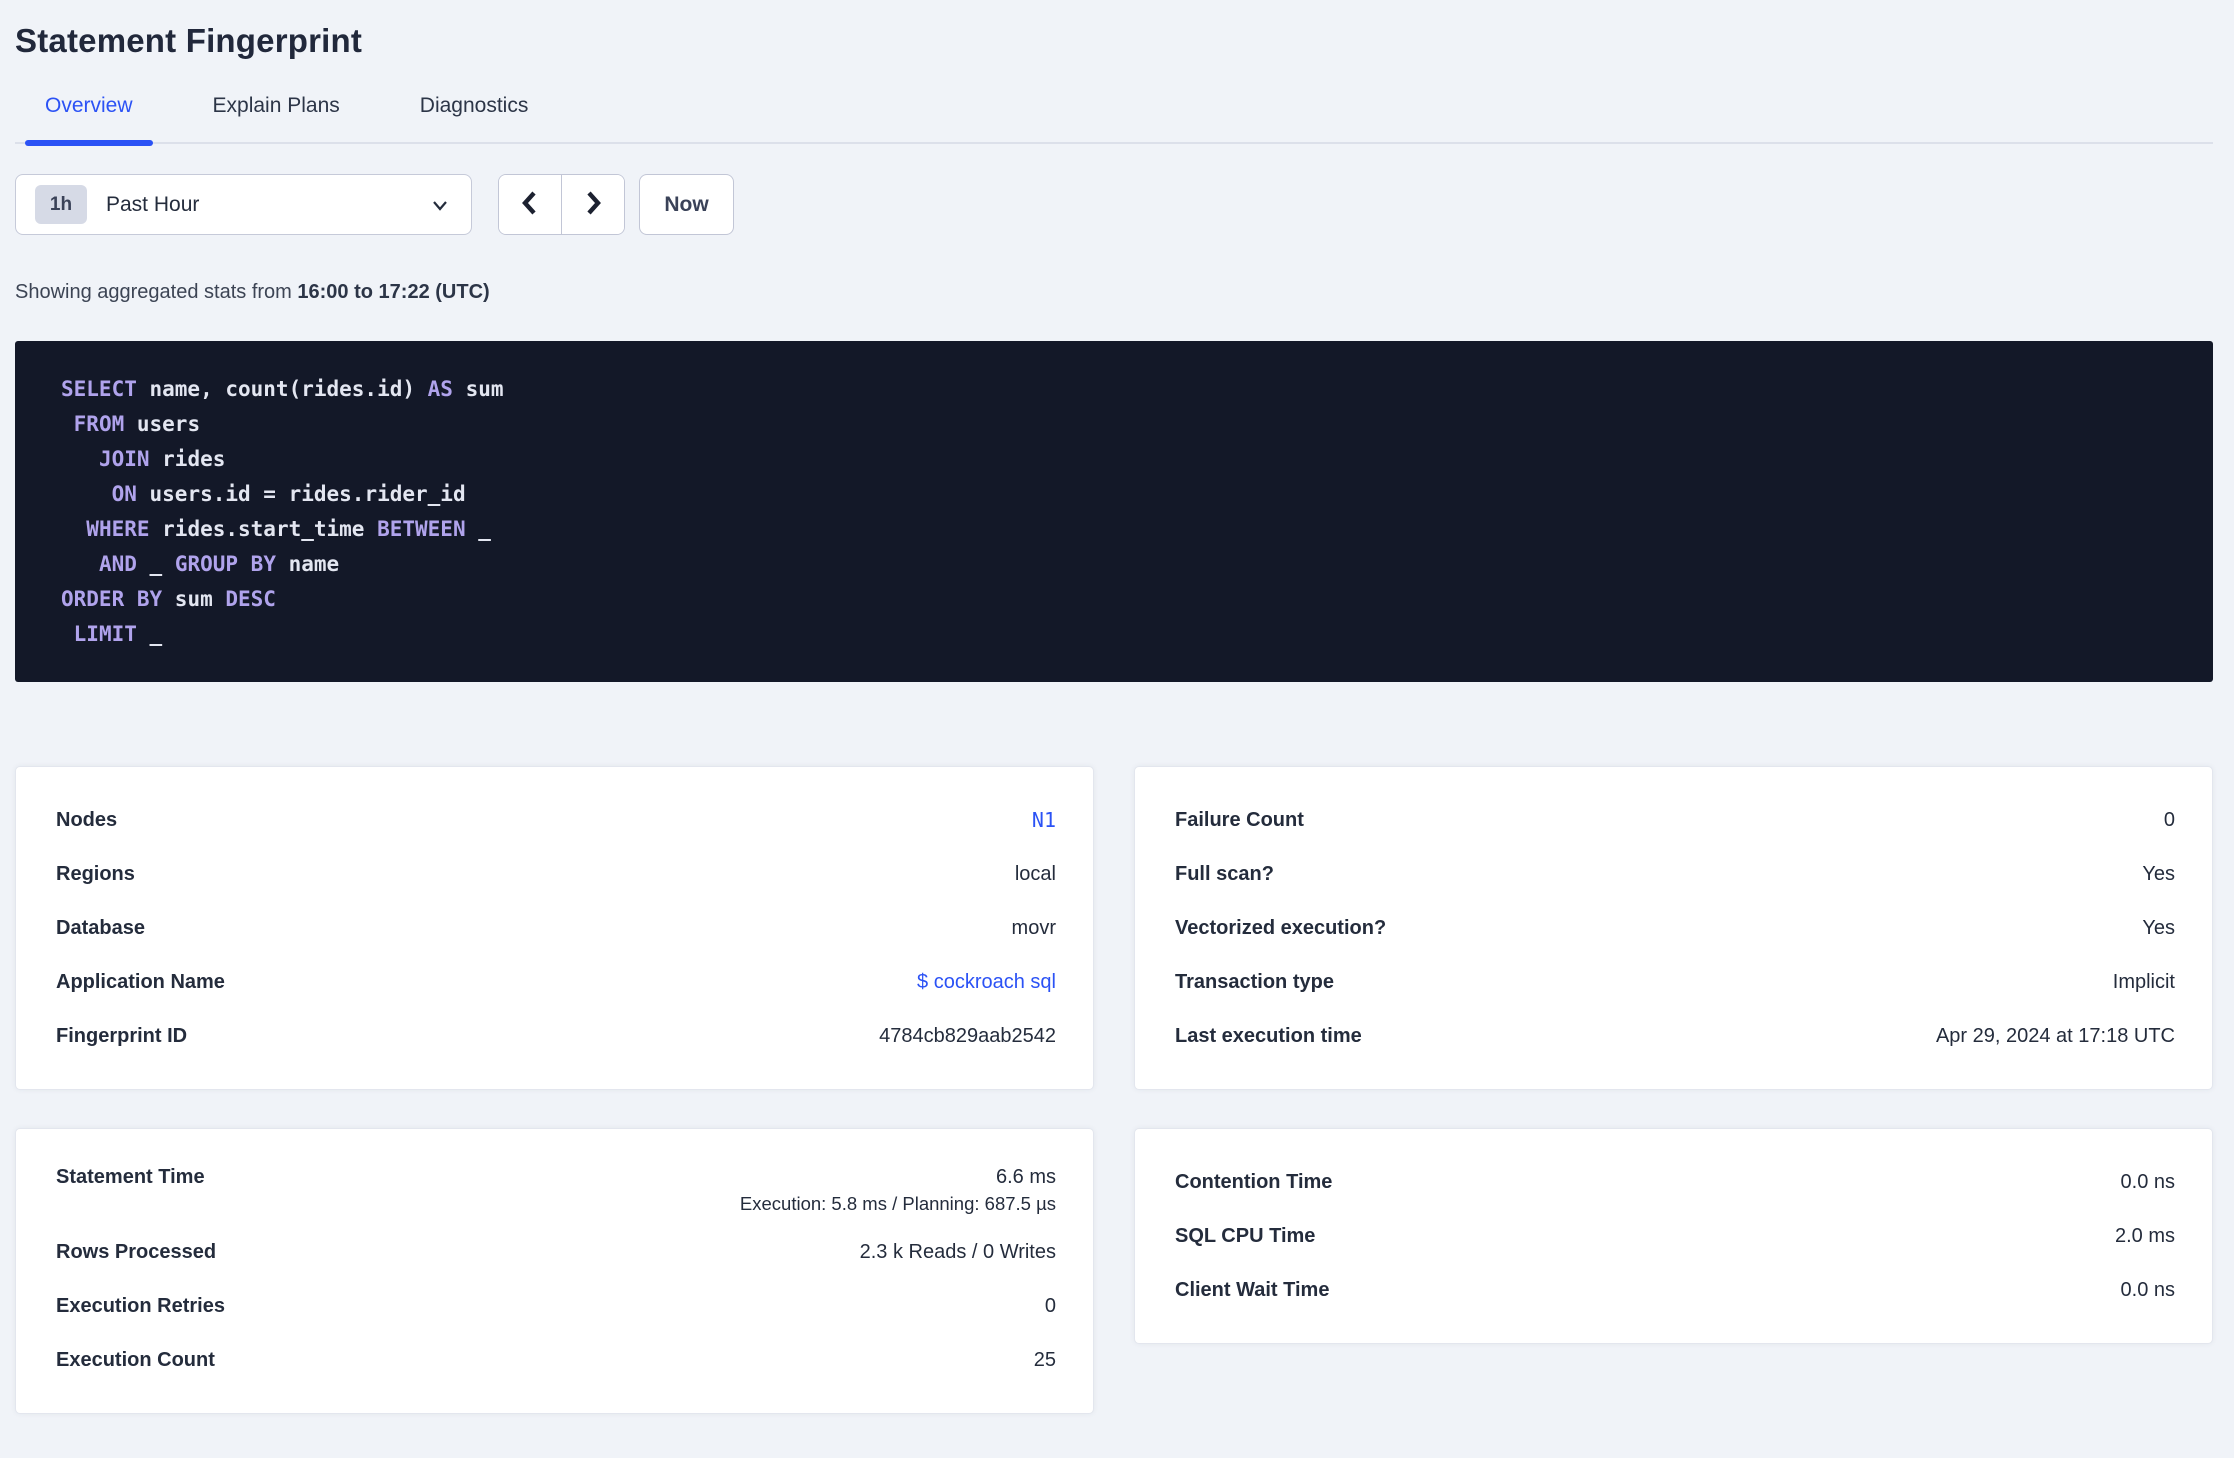 Image resolution: width=2234 pixels, height=1458 pixels. What do you see at coordinates (2055, 1035) in the screenshot?
I see `last-execution-time-value: Apr 29, 2024 at 17:18 UTC` at bounding box center [2055, 1035].